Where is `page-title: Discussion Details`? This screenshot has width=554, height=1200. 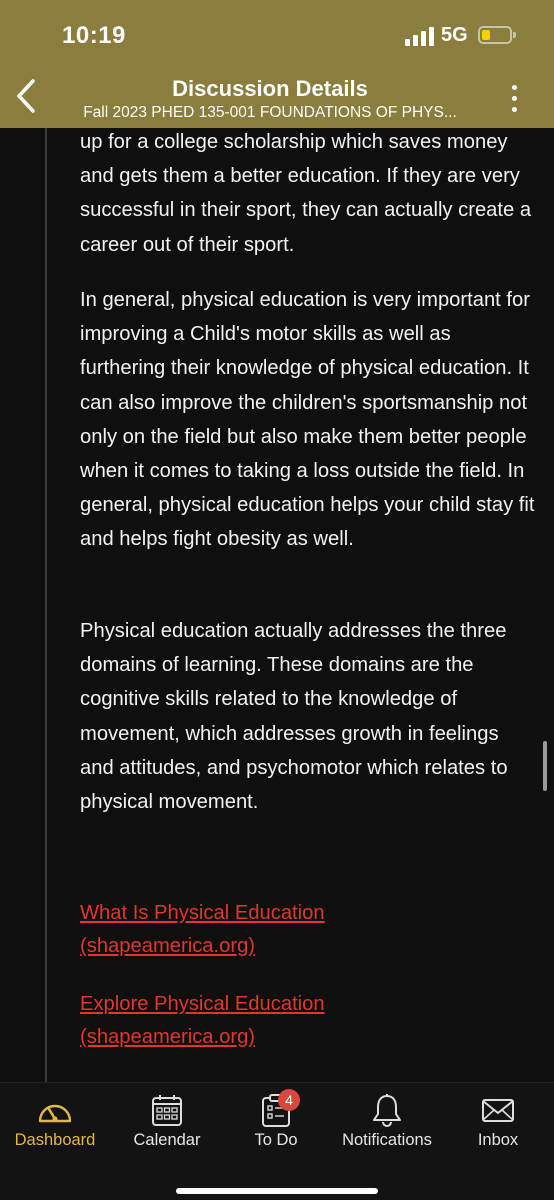 page-title: Discussion Details is located at coordinates (270, 88).